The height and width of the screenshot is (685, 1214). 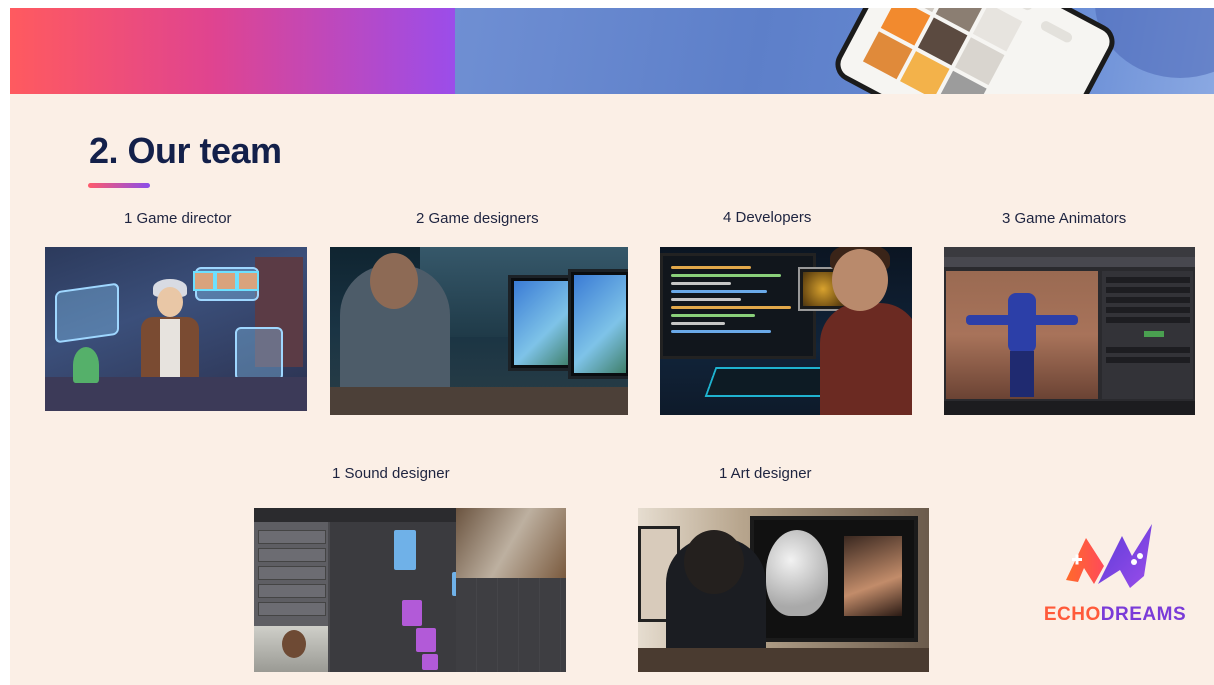 I want to click on caption-game-director: 1 Game director, so click(x=178, y=218).